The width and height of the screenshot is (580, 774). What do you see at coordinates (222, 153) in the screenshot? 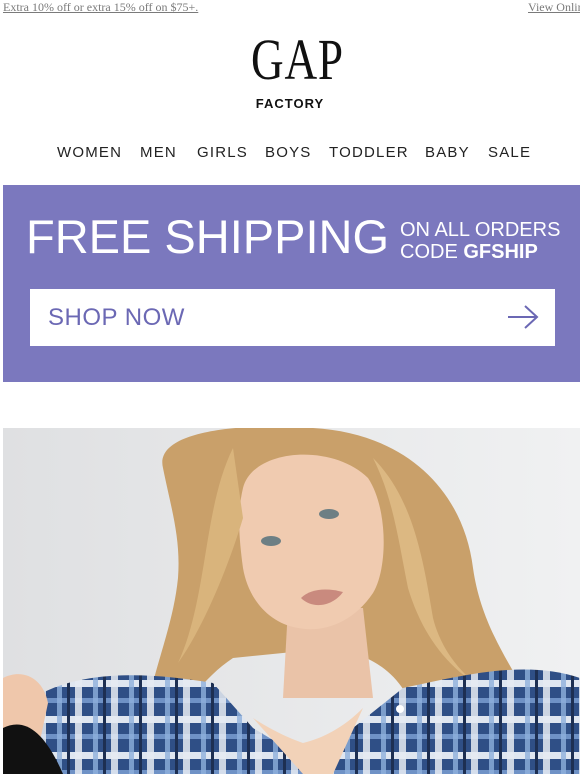
I see `nav-item-girls: GIRLS` at bounding box center [222, 153].